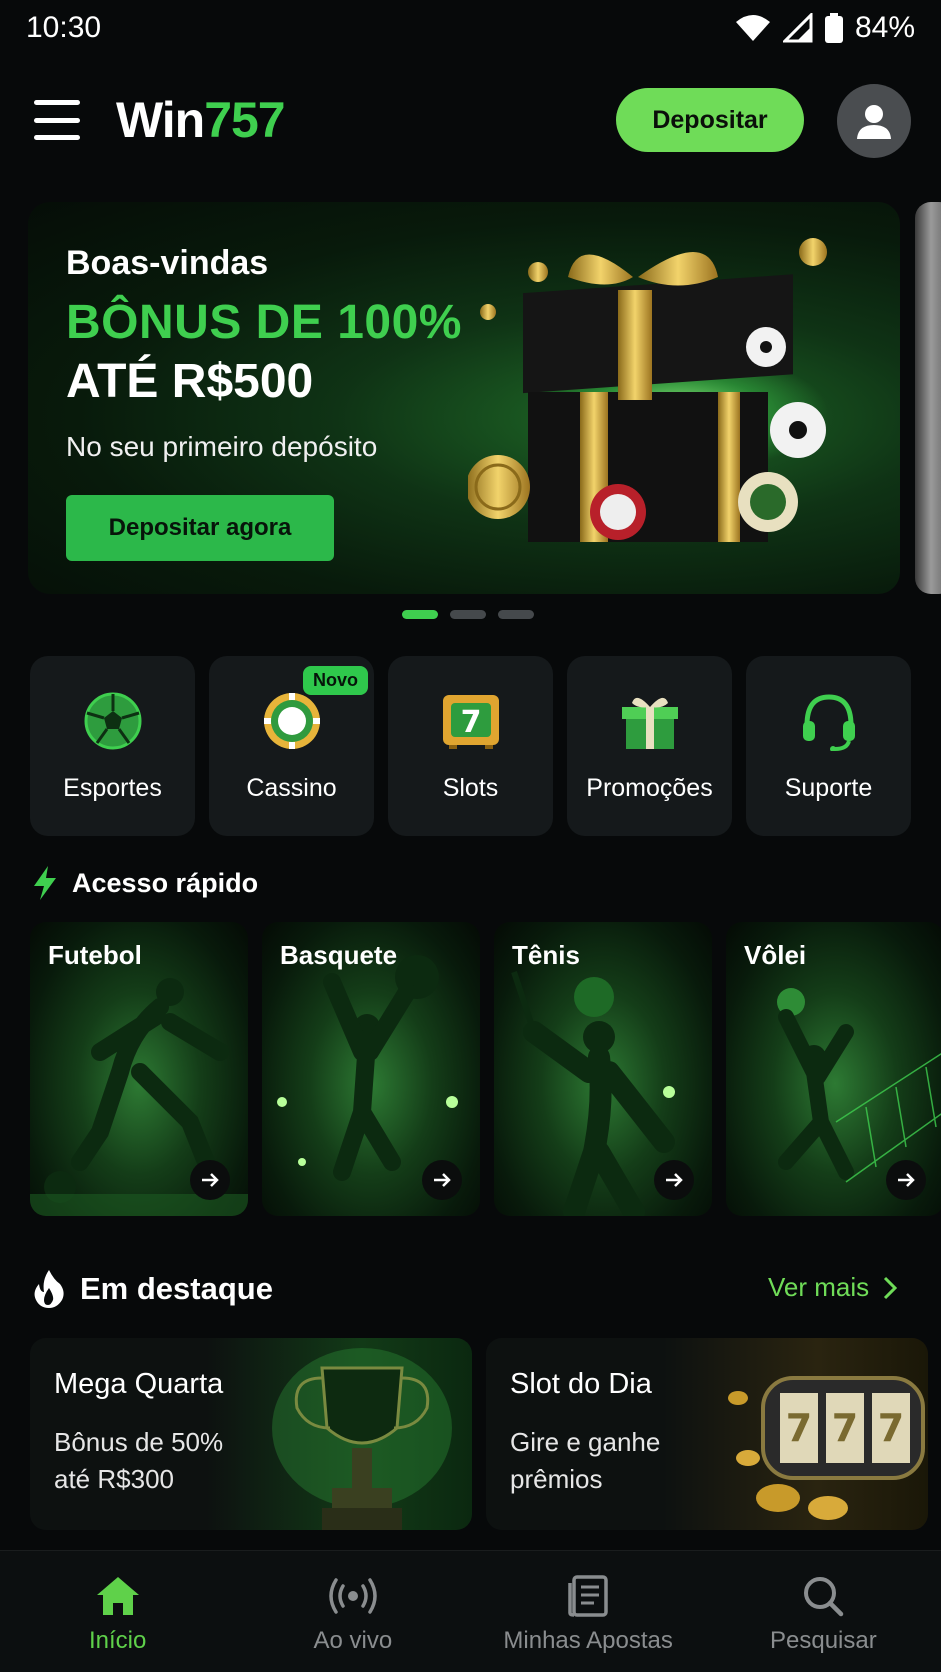 The height and width of the screenshot is (1672, 941). What do you see at coordinates (335, 680) in the screenshot?
I see `new-badge: Novo` at bounding box center [335, 680].